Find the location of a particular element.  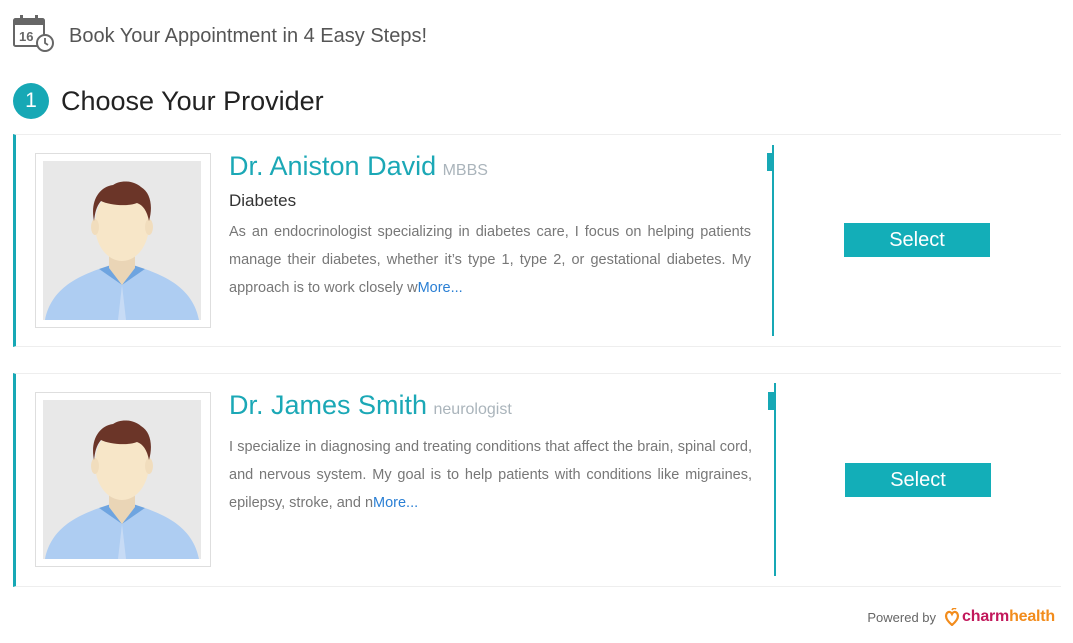

header-title: Book Your Appointment in 4 Easy Steps! is located at coordinates (248, 35).